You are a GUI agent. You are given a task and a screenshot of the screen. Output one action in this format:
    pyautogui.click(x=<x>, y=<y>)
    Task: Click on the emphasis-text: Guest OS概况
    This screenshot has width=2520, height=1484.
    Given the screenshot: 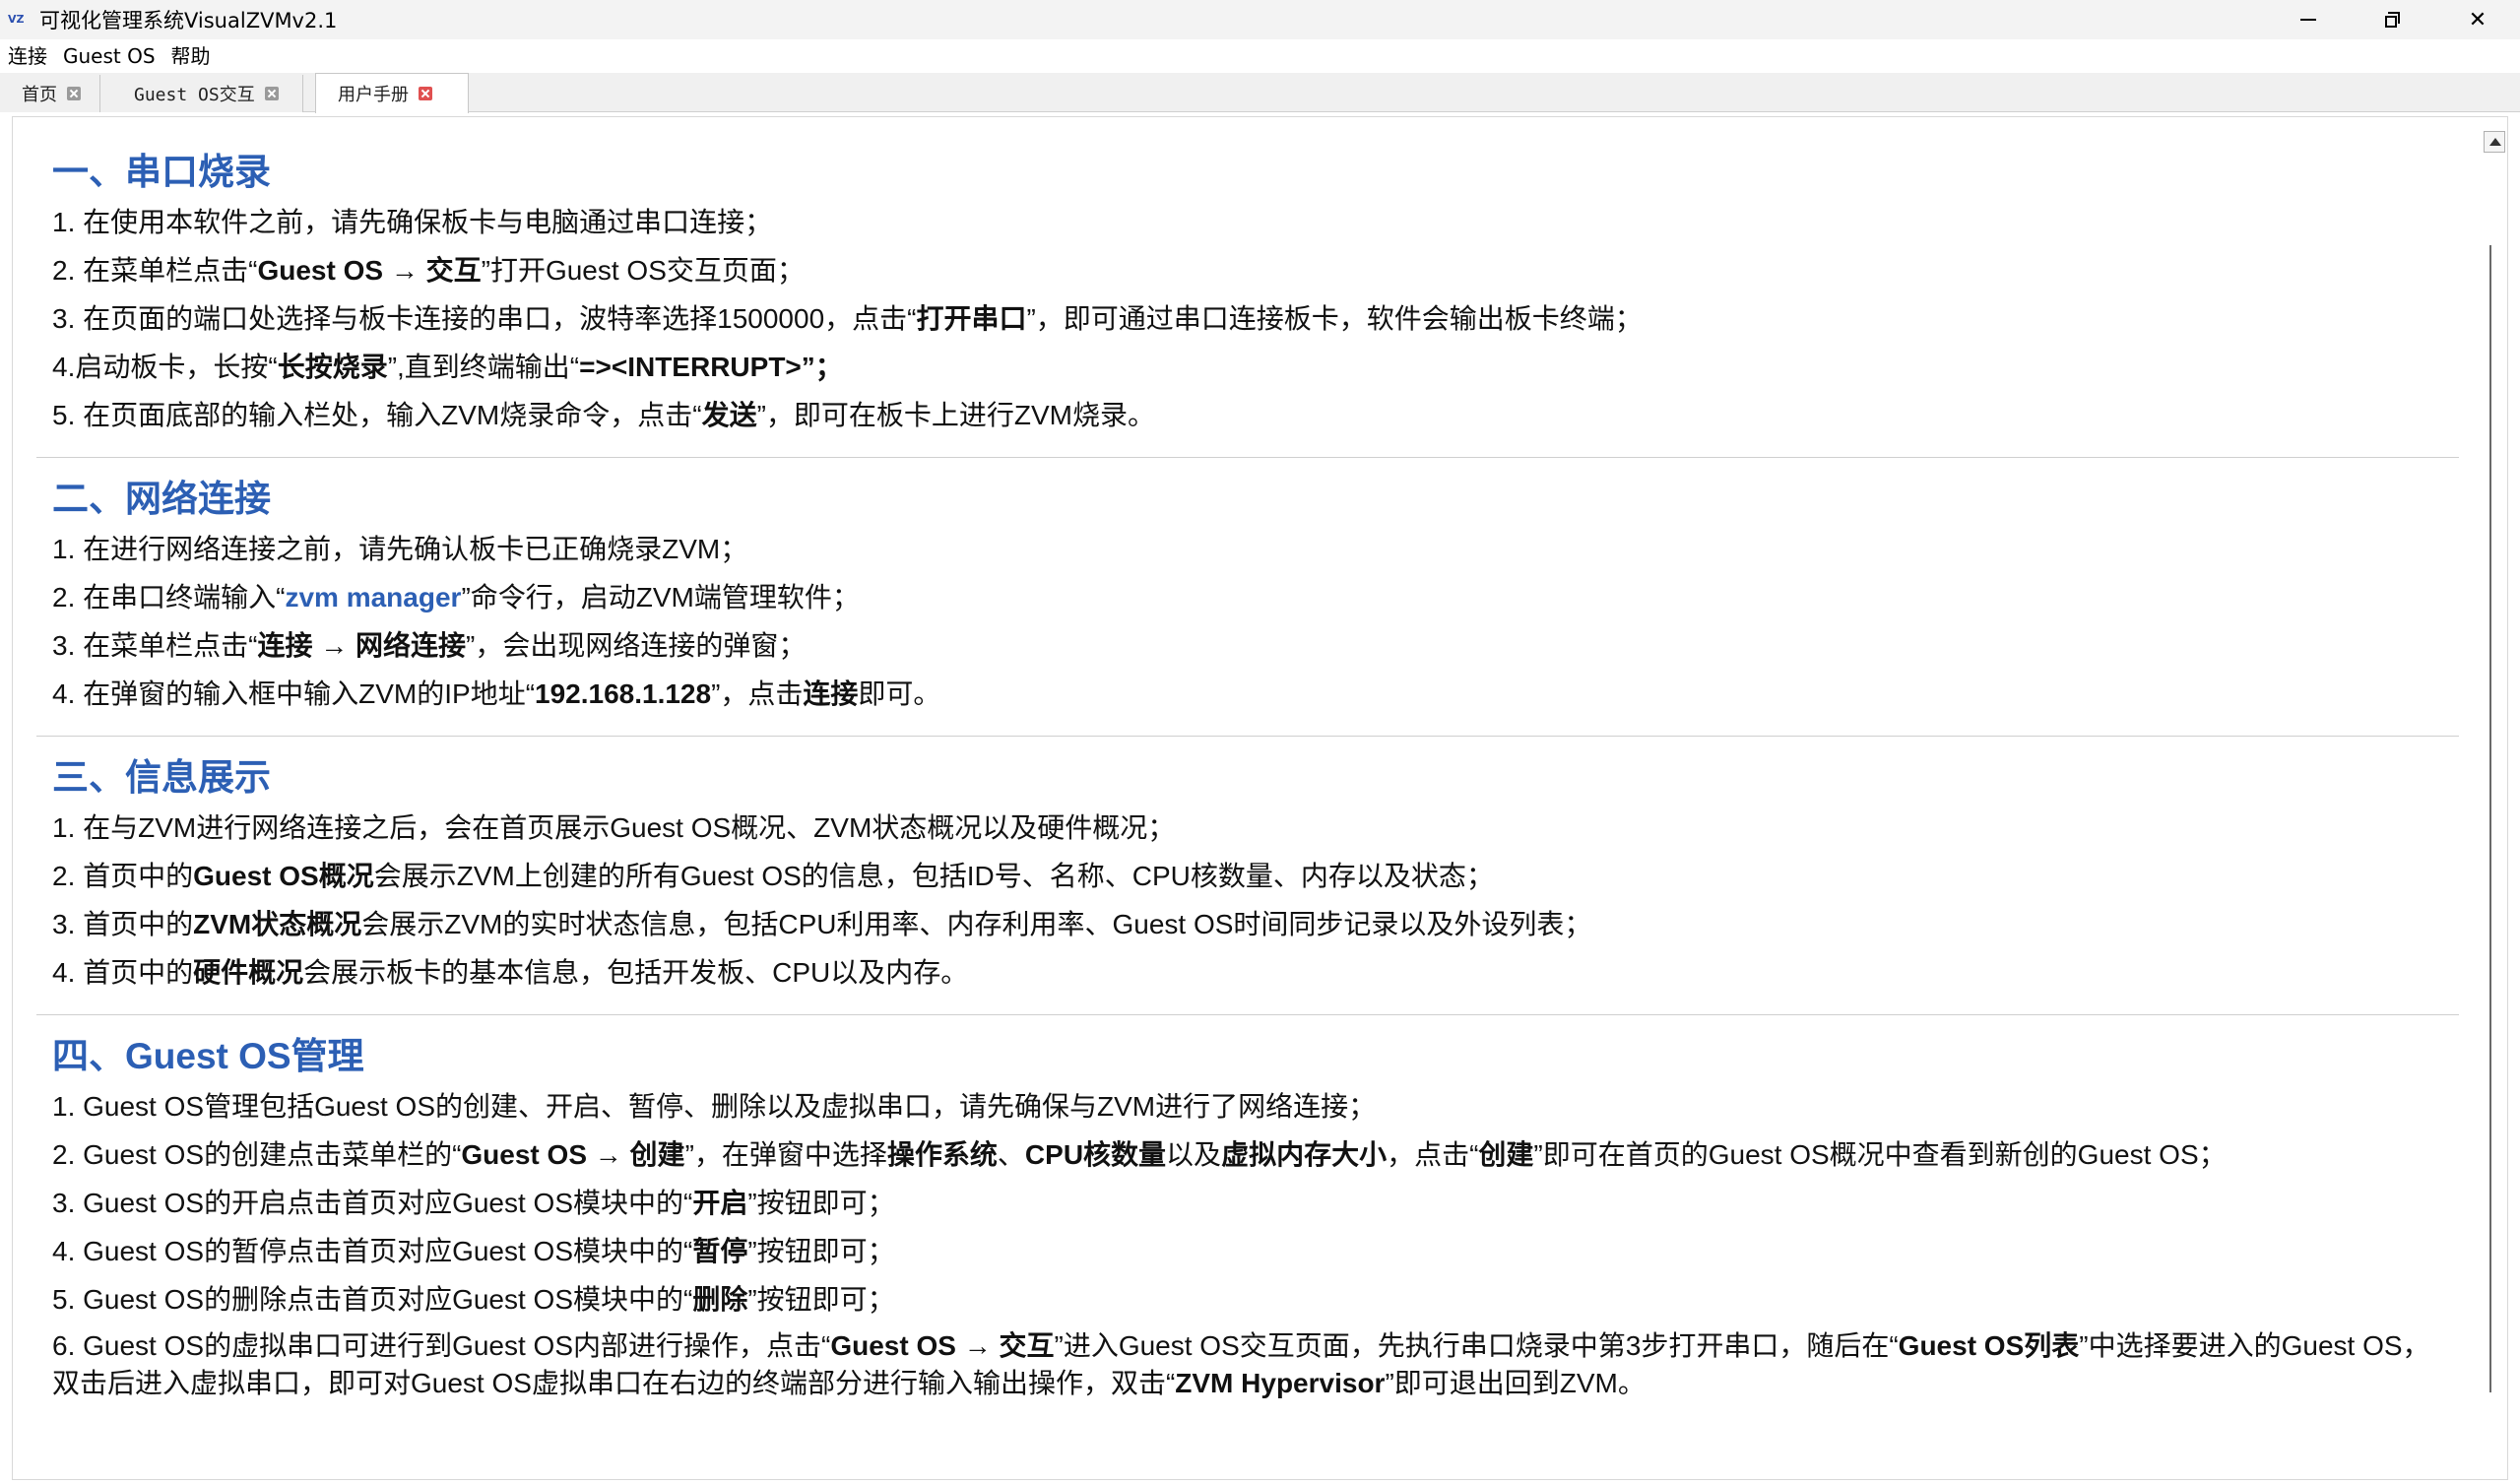 What is the action you would take?
    pyautogui.click(x=283, y=876)
    